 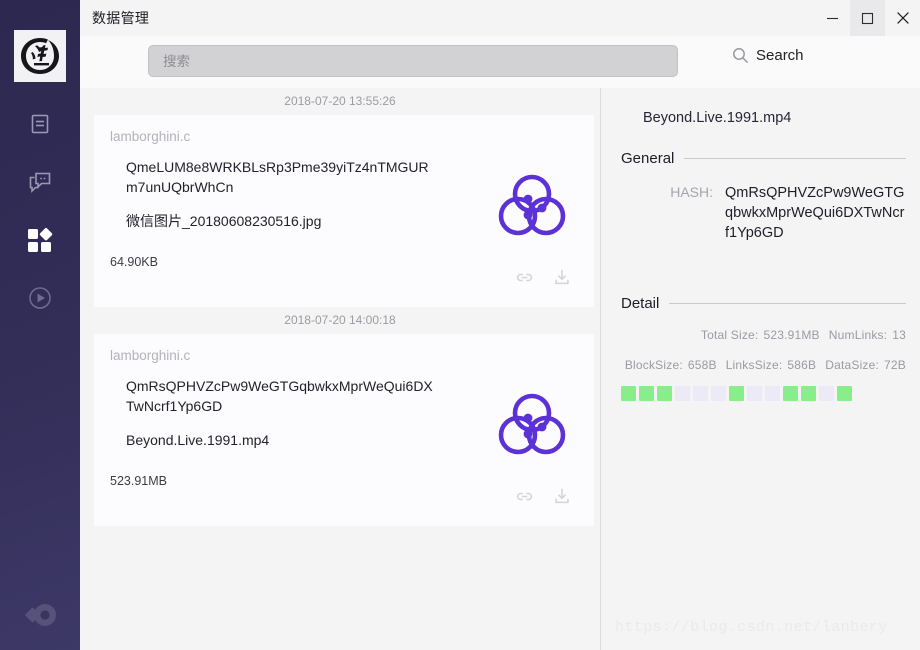 I want to click on detail-title: Beyond.Live.1991.mp4, so click(x=717, y=118).